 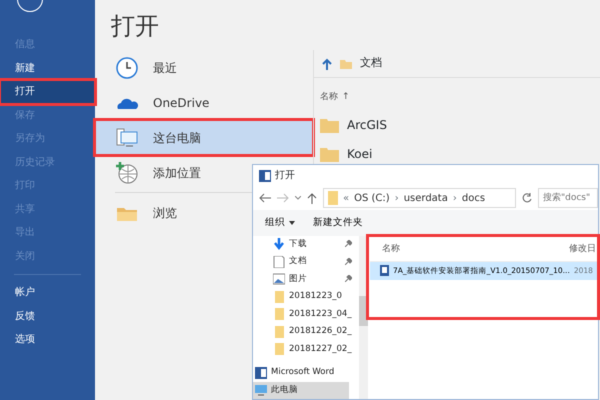 What do you see at coordinates (568, 198) in the screenshot?
I see `search-field: 搜索"docs"` at bounding box center [568, 198].